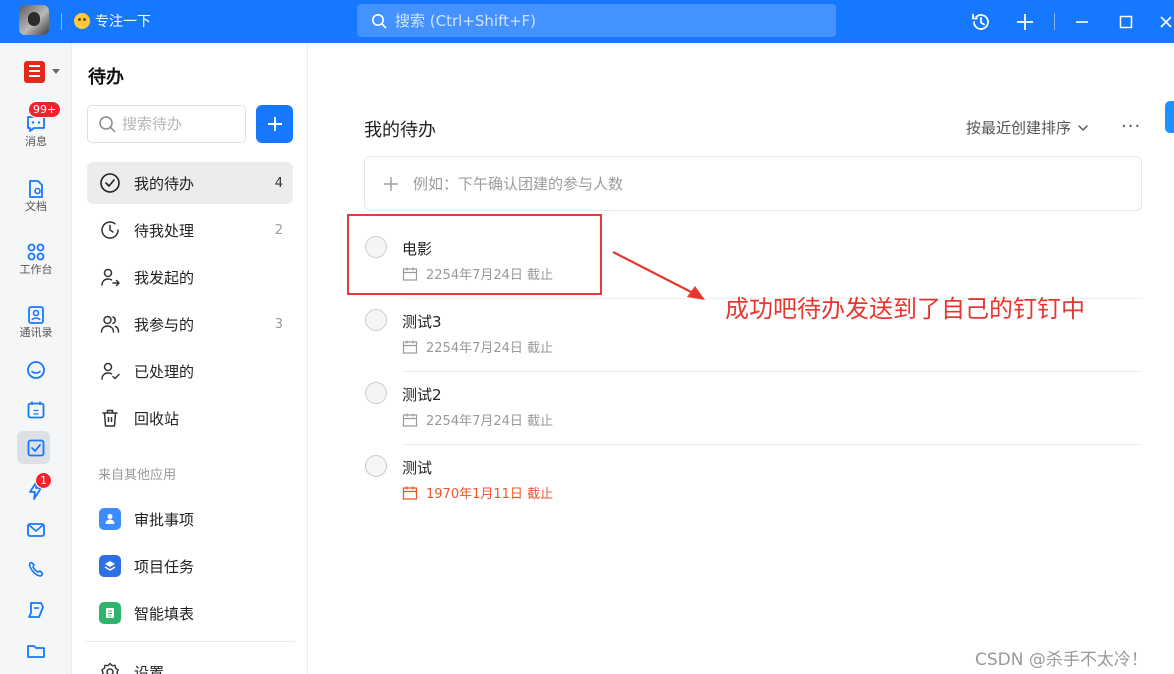  Describe the element at coordinates (36, 650) in the screenshot. I see `rail-item-folder` at that location.